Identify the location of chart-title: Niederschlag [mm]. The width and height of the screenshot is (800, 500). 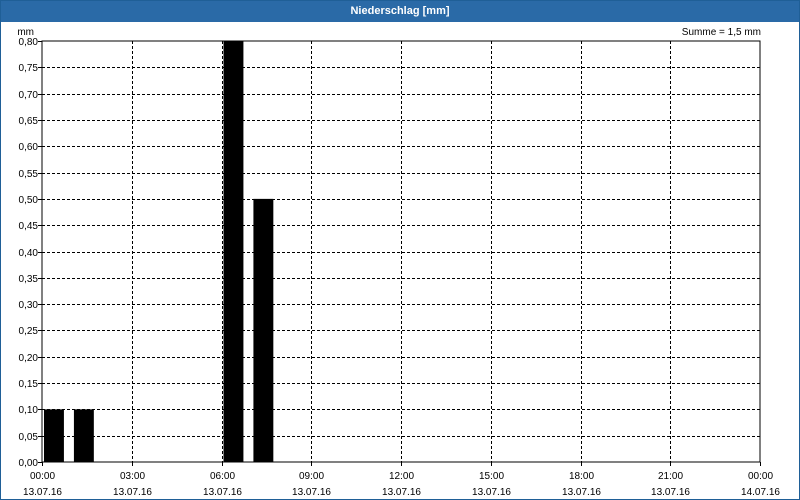
(400, 11).